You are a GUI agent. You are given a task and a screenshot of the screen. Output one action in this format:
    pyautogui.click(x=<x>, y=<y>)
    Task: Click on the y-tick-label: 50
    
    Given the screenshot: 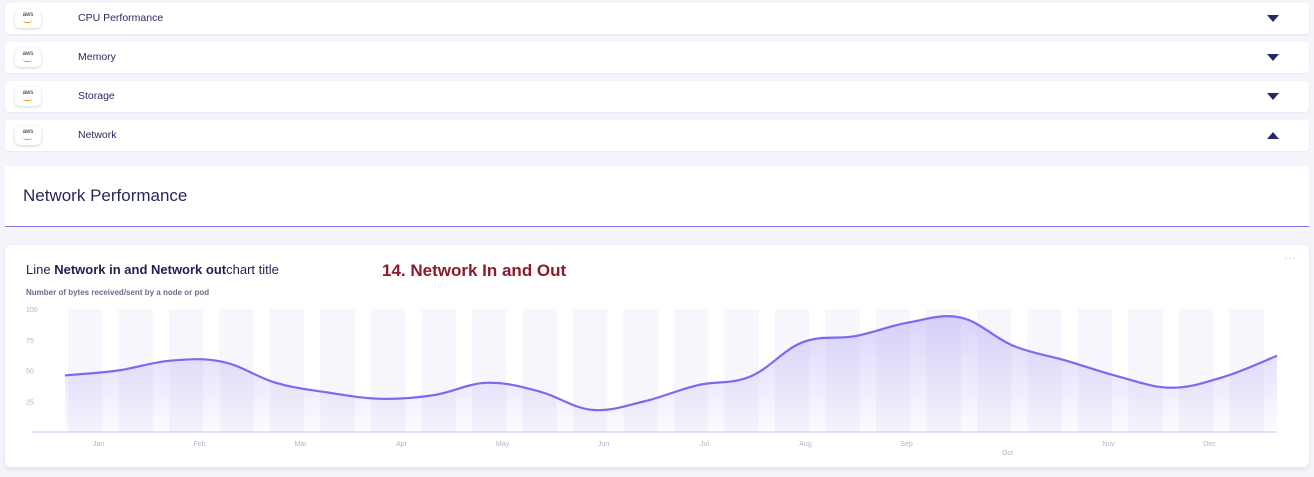 What is the action you would take?
    pyautogui.click(x=30, y=372)
    